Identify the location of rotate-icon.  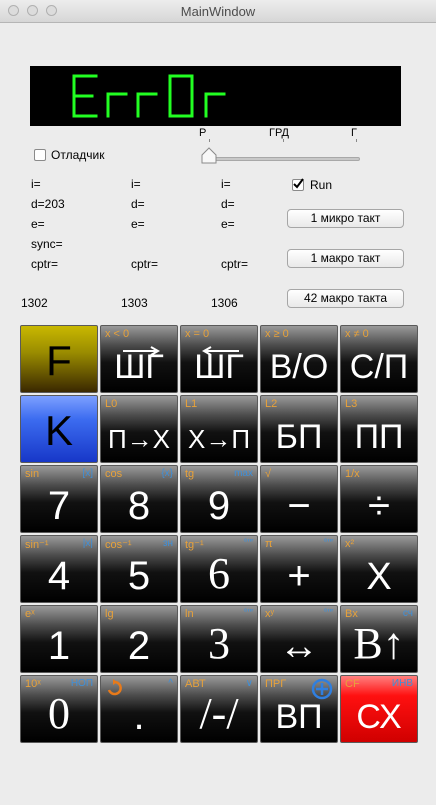
(114, 687).